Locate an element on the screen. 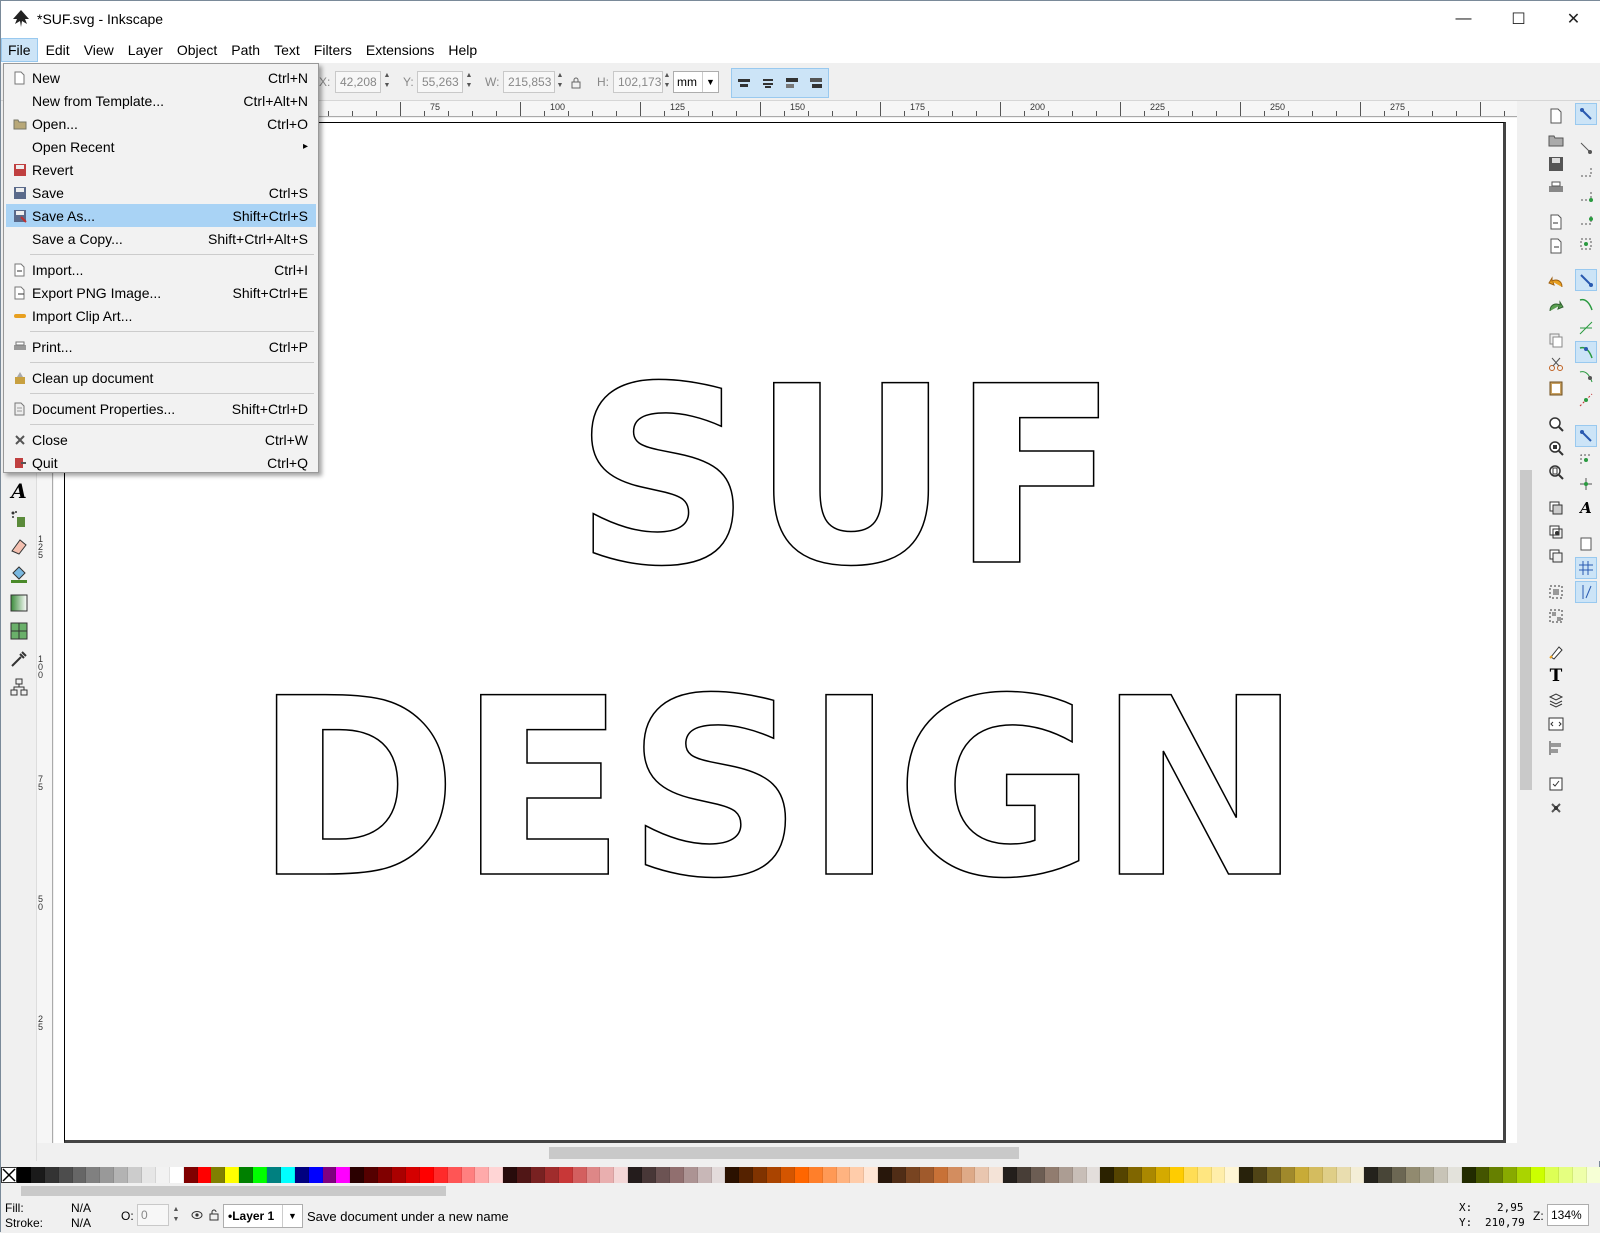  scale-corners-icon is located at coordinates (768, 83).